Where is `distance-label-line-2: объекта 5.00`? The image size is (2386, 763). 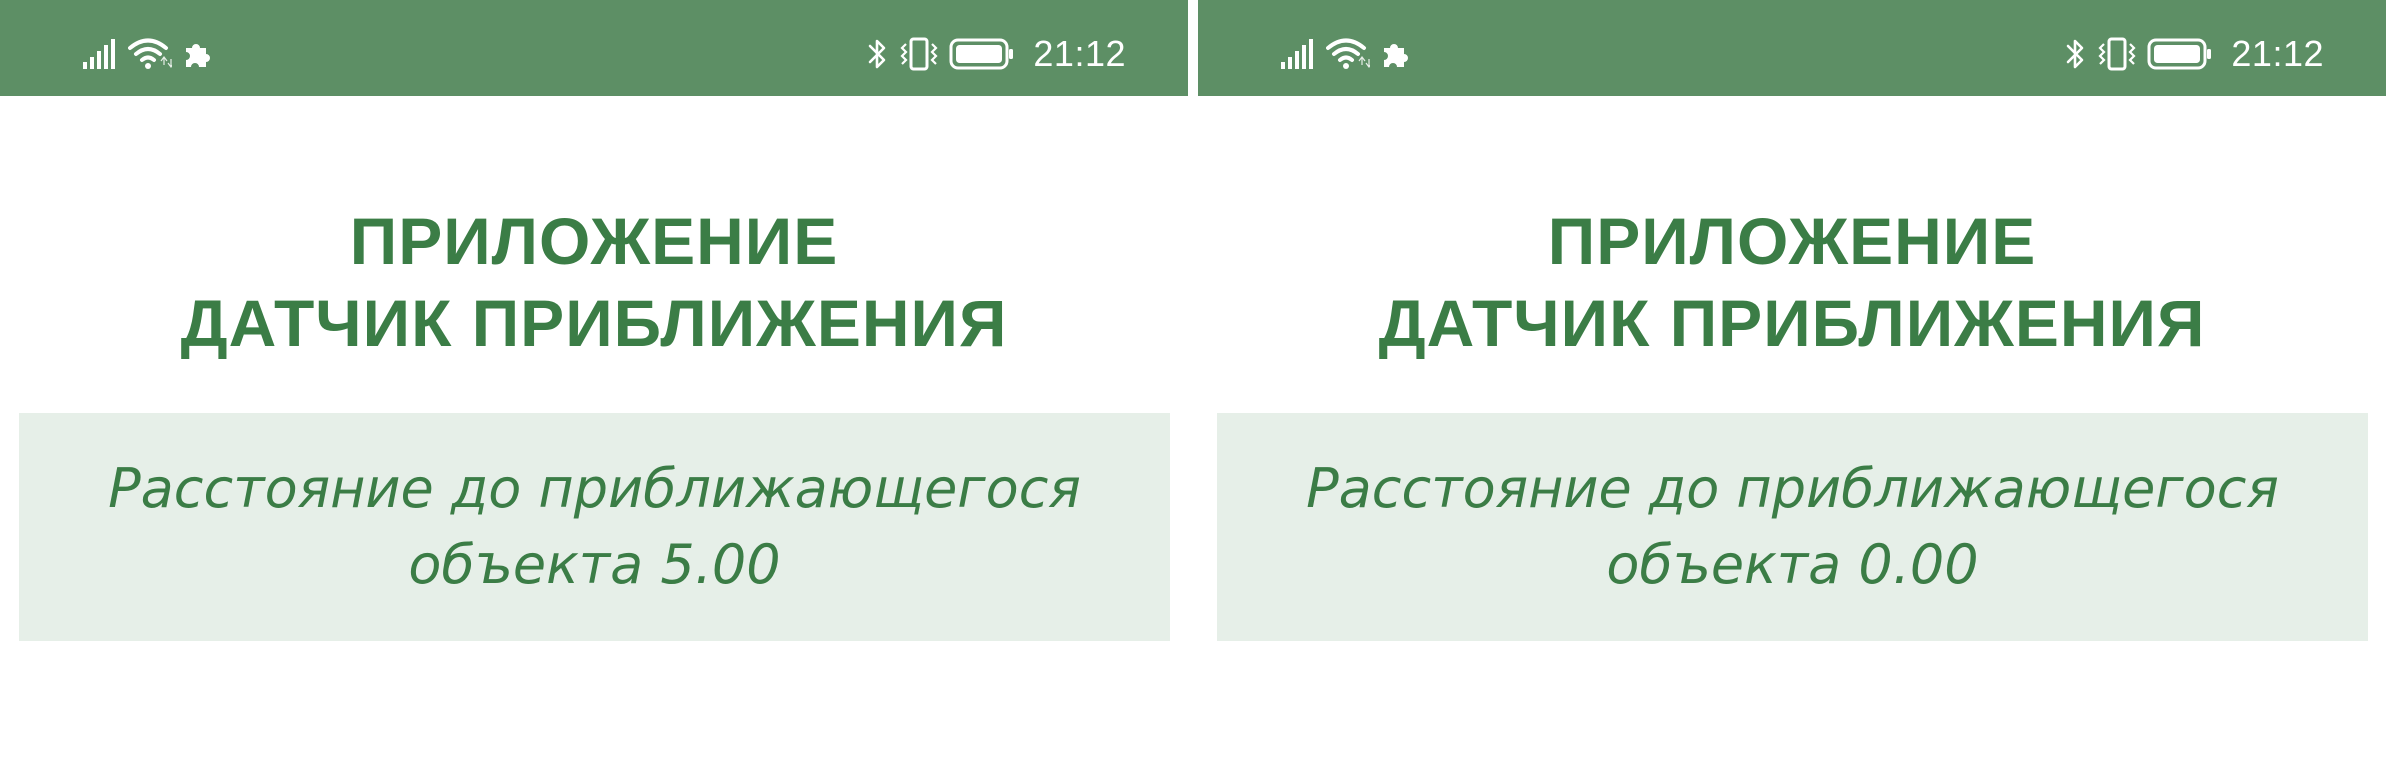 distance-label-line-2: объекта 5.00 is located at coordinates (594, 564).